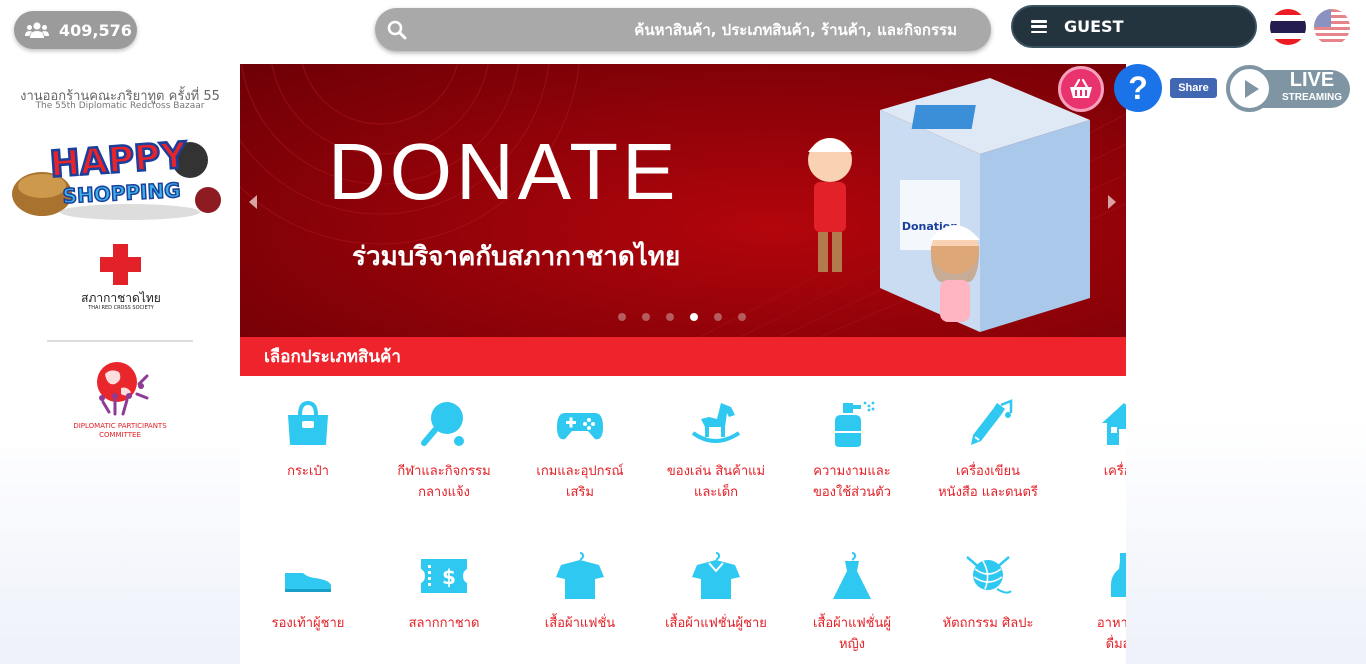 This screenshot has width=1366, height=664. What do you see at coordinates (1134, 26) in the screenshot?
I see `guest-menu-button: GUEST` at bounding box center [1134, 26].